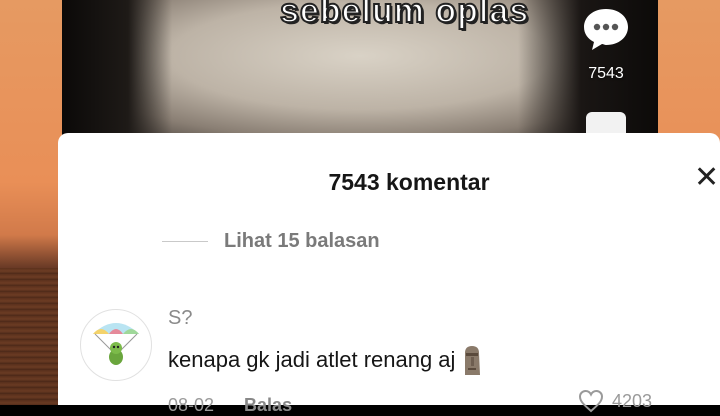 The width and height of the screenshot is (720, 416). Describe the element at coordinates (312, 359) in the screenshot. I see `comment-text: kenapa gk jadi atlet renang aj` at that location.